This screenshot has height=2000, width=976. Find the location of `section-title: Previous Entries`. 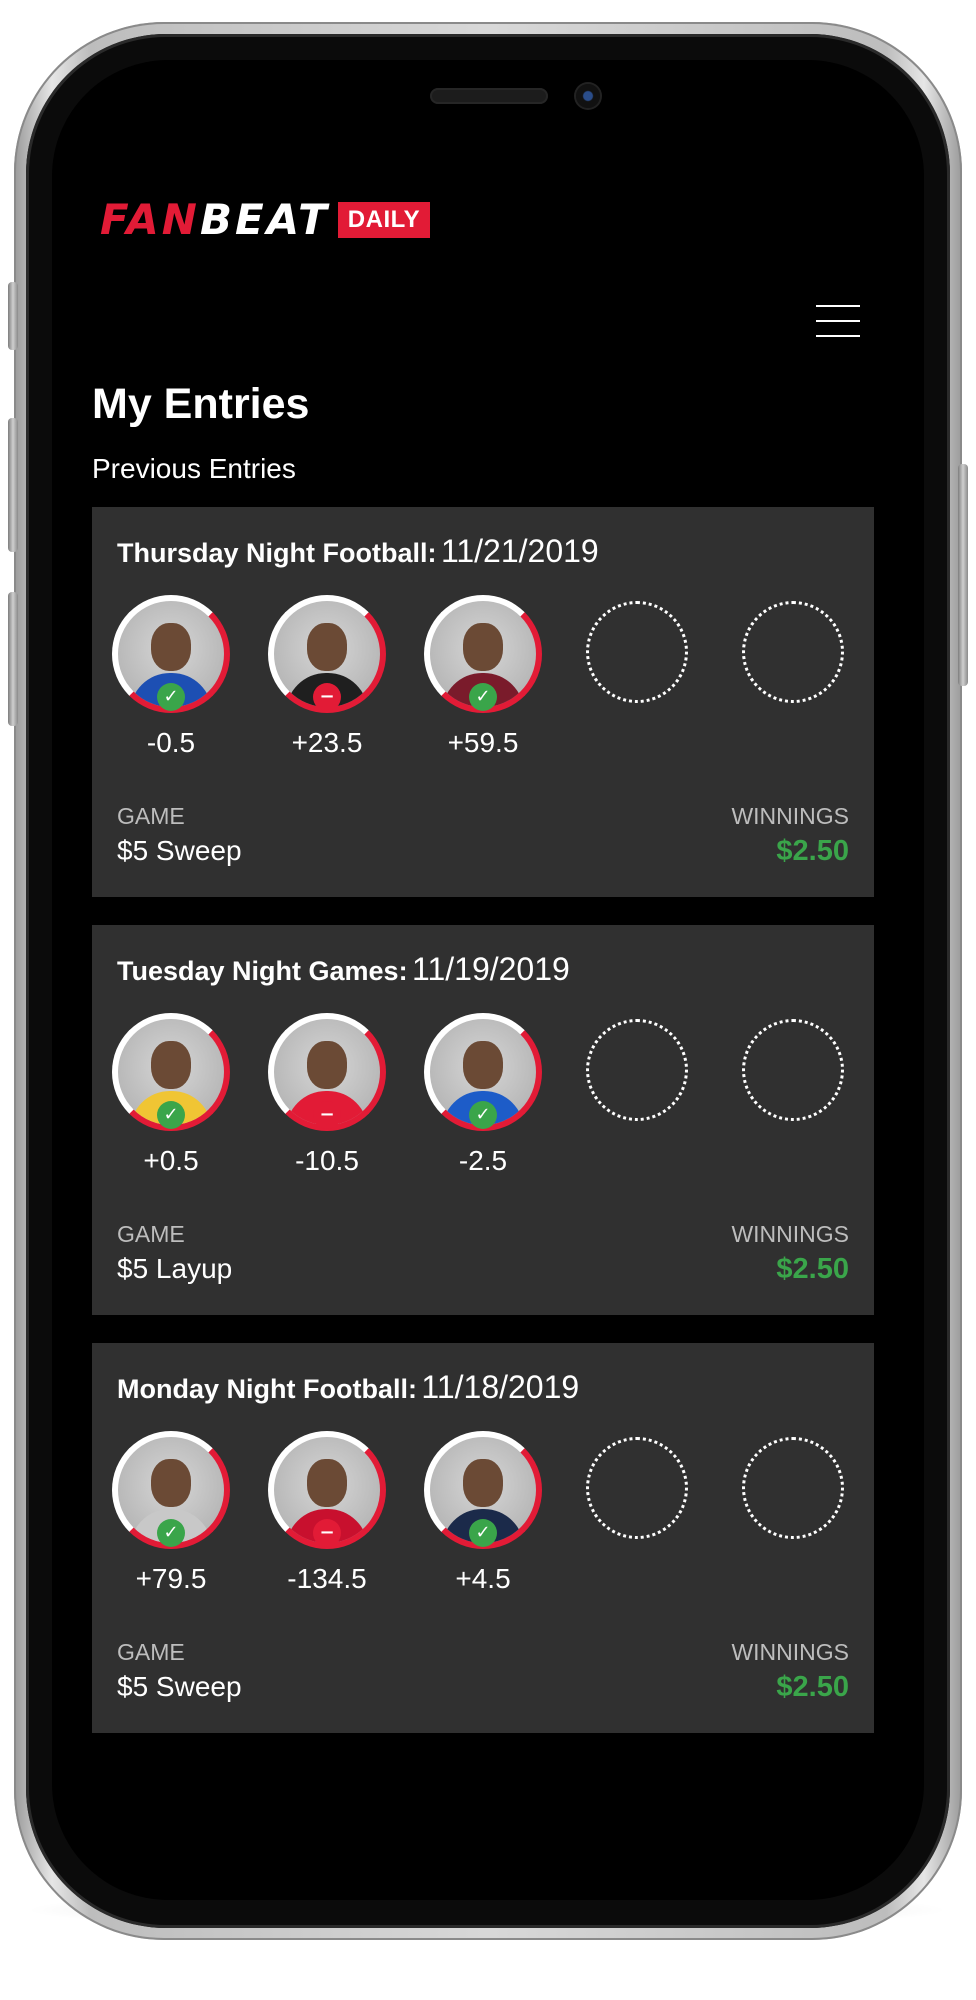

section-title: Previous Entries is located at coordinates (194, 468).